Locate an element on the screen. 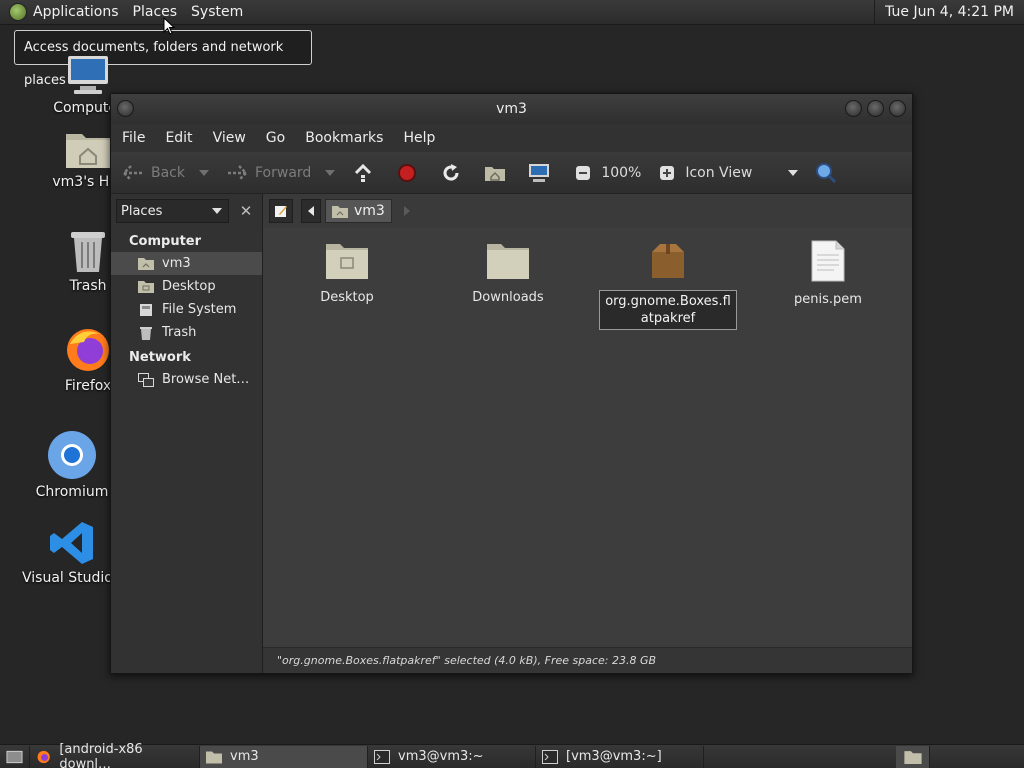 The image size is (1024, 768). search-button is located at coordinates (829, 173).